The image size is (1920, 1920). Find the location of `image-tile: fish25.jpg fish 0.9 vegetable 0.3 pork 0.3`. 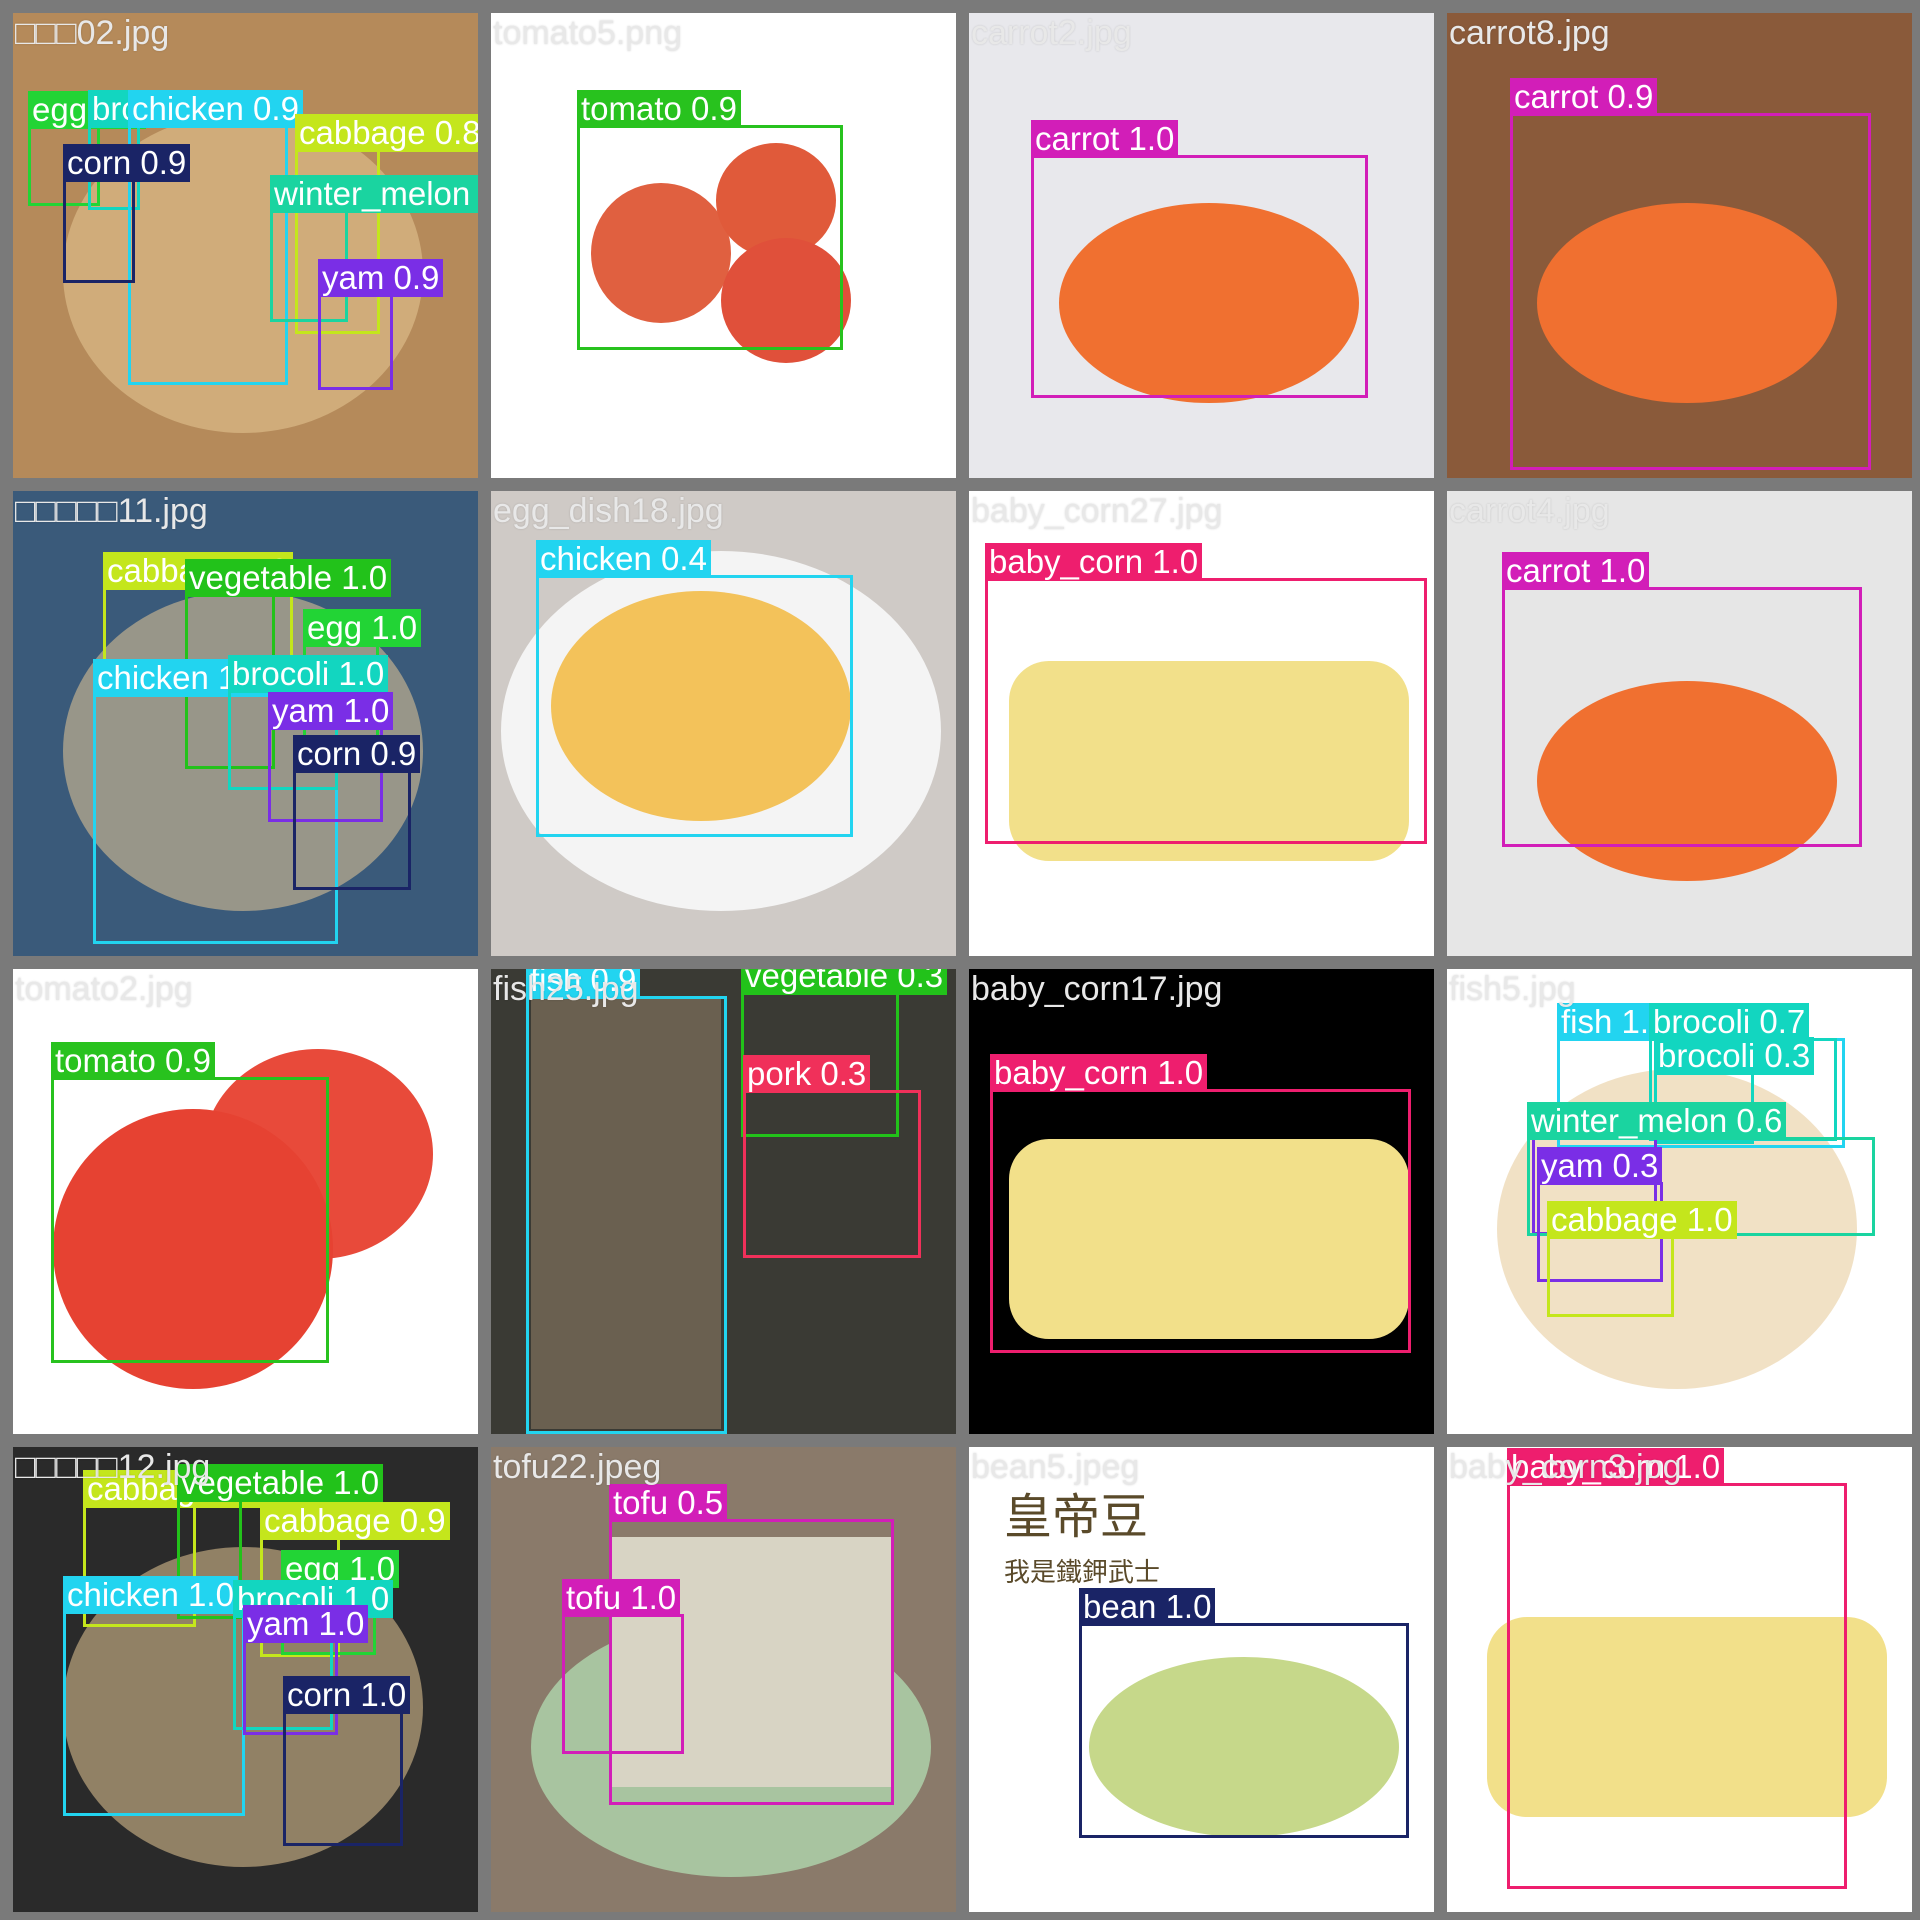

image-tile: fish25.jpg fish 0.9 vegetable 0.3 pork 0.3 is located at coordinates (723, 1201).